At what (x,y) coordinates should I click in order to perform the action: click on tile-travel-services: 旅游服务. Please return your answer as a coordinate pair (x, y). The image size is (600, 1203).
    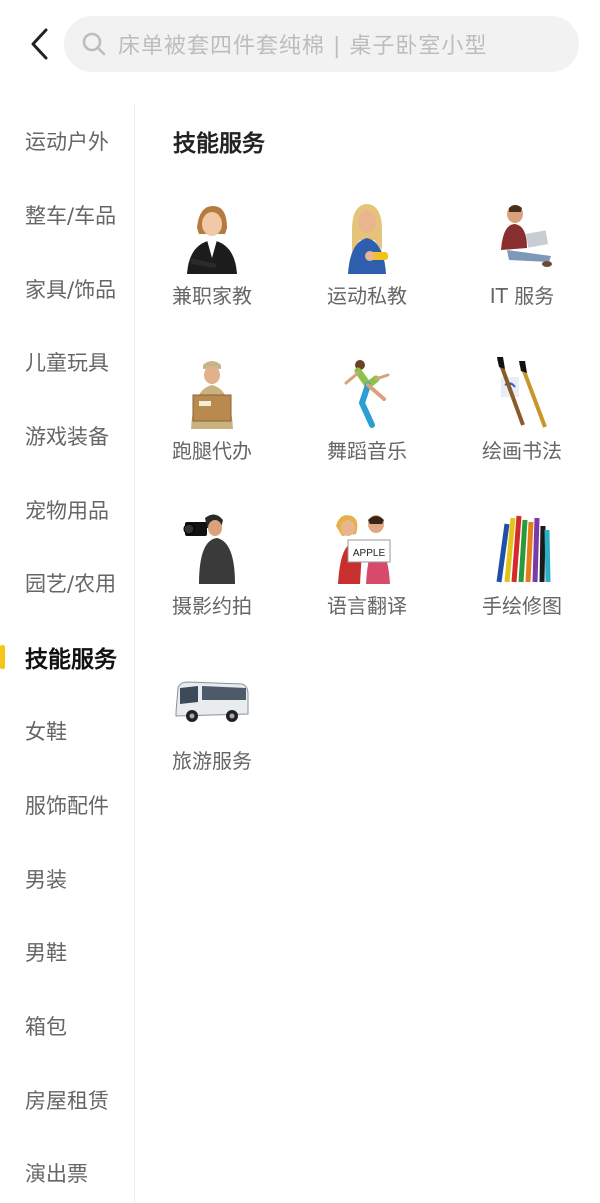
    Looking at the image, I should click on (212, 728).